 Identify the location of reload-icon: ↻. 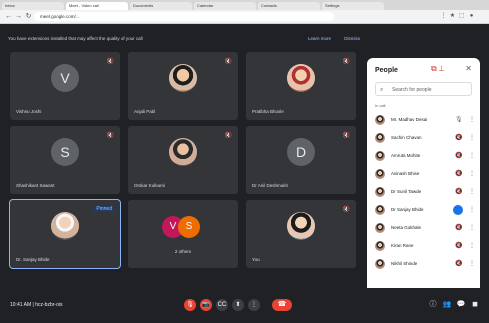
(28, 16).